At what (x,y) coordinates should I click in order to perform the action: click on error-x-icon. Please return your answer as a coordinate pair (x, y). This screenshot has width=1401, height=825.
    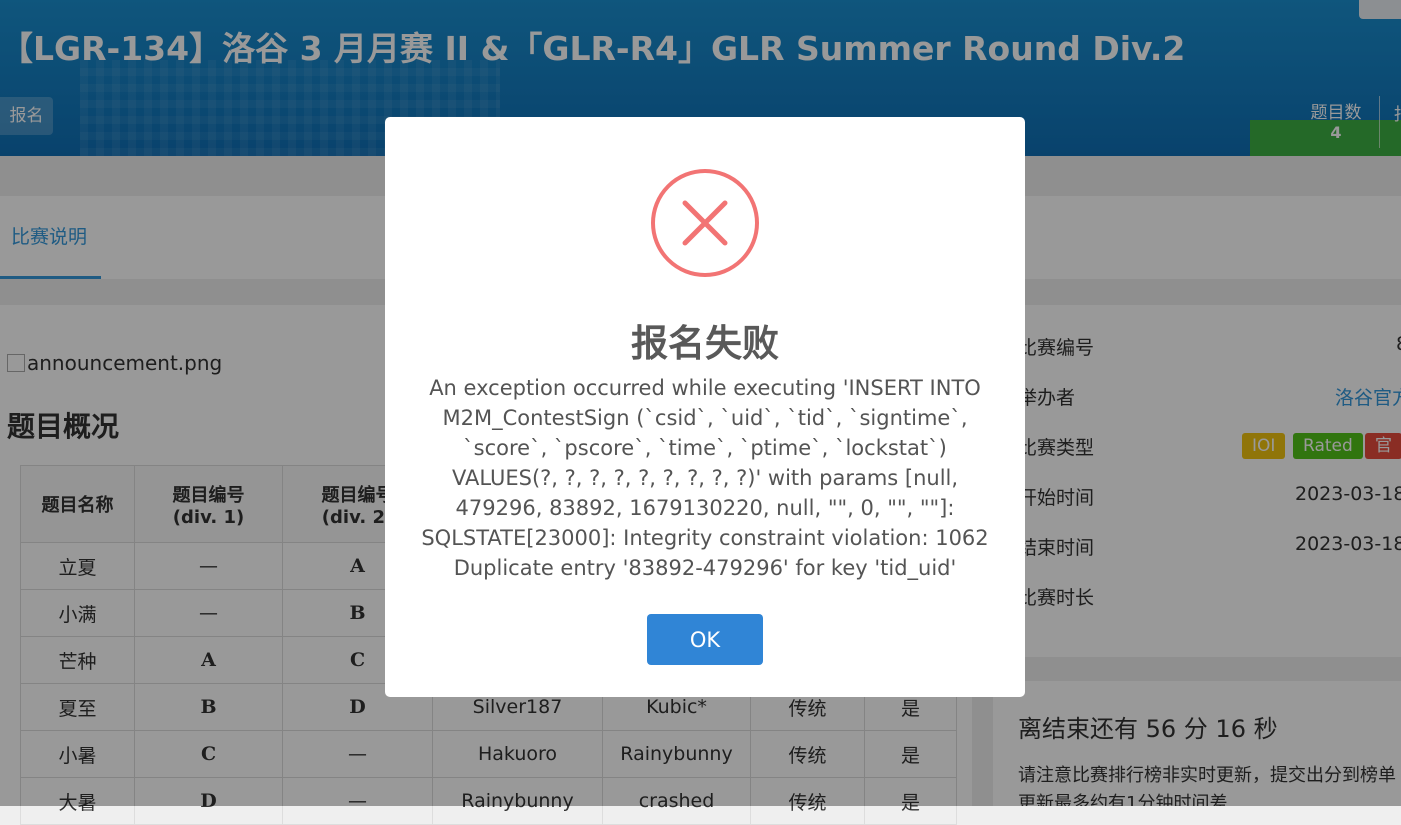
    Looking at the image, I should click on (705, 223).